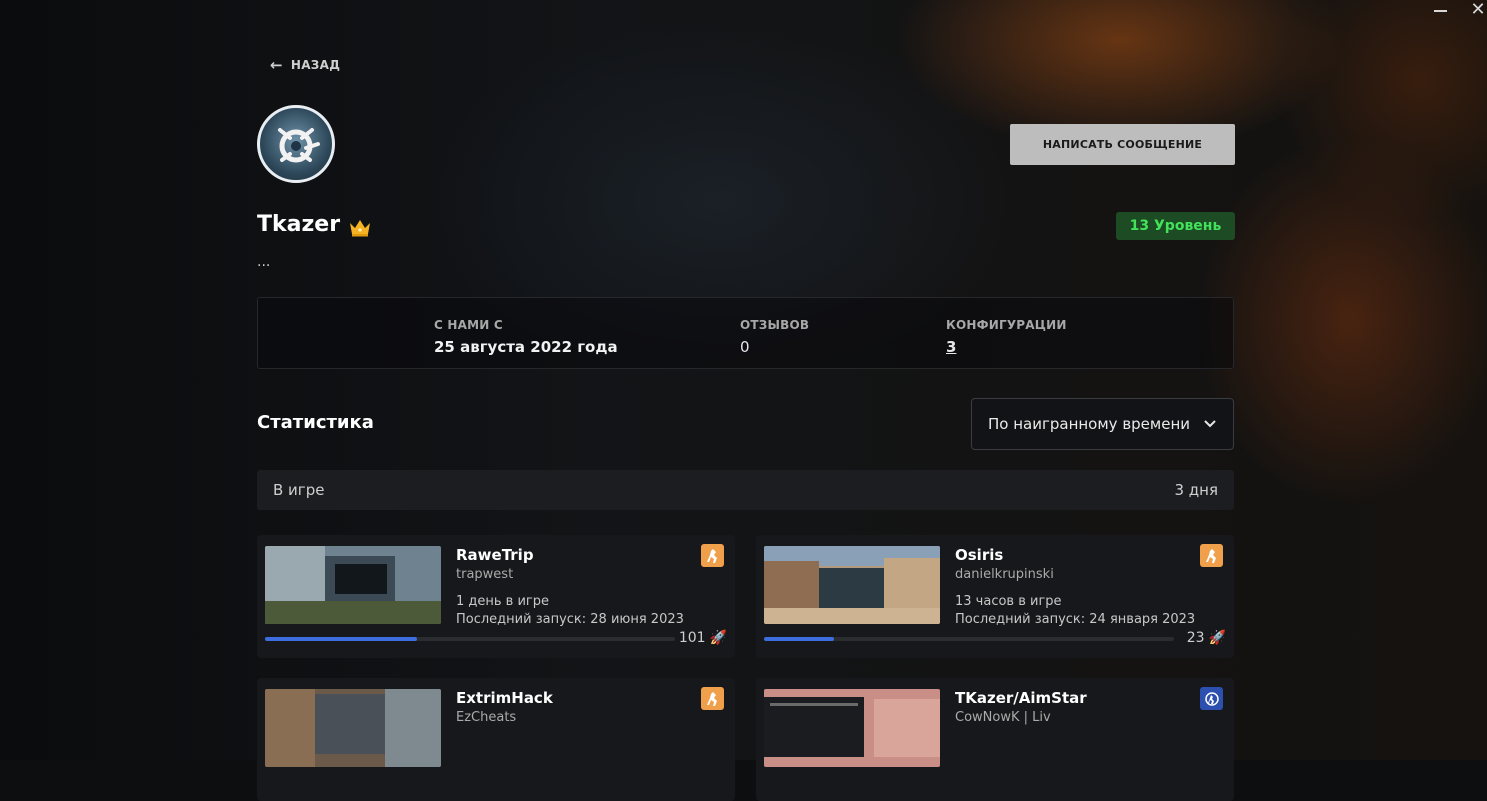 The height and width of the screenshot is (801, 1487). What do you see at coordinates (486, 717) in the screenshot?
I see `card-author: EzCheats` at bounding box center [486, 717].